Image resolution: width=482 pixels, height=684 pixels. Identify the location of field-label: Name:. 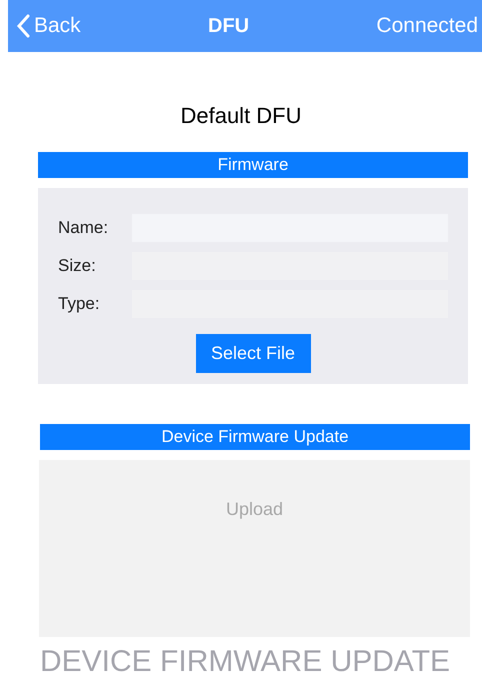
(84, 227).